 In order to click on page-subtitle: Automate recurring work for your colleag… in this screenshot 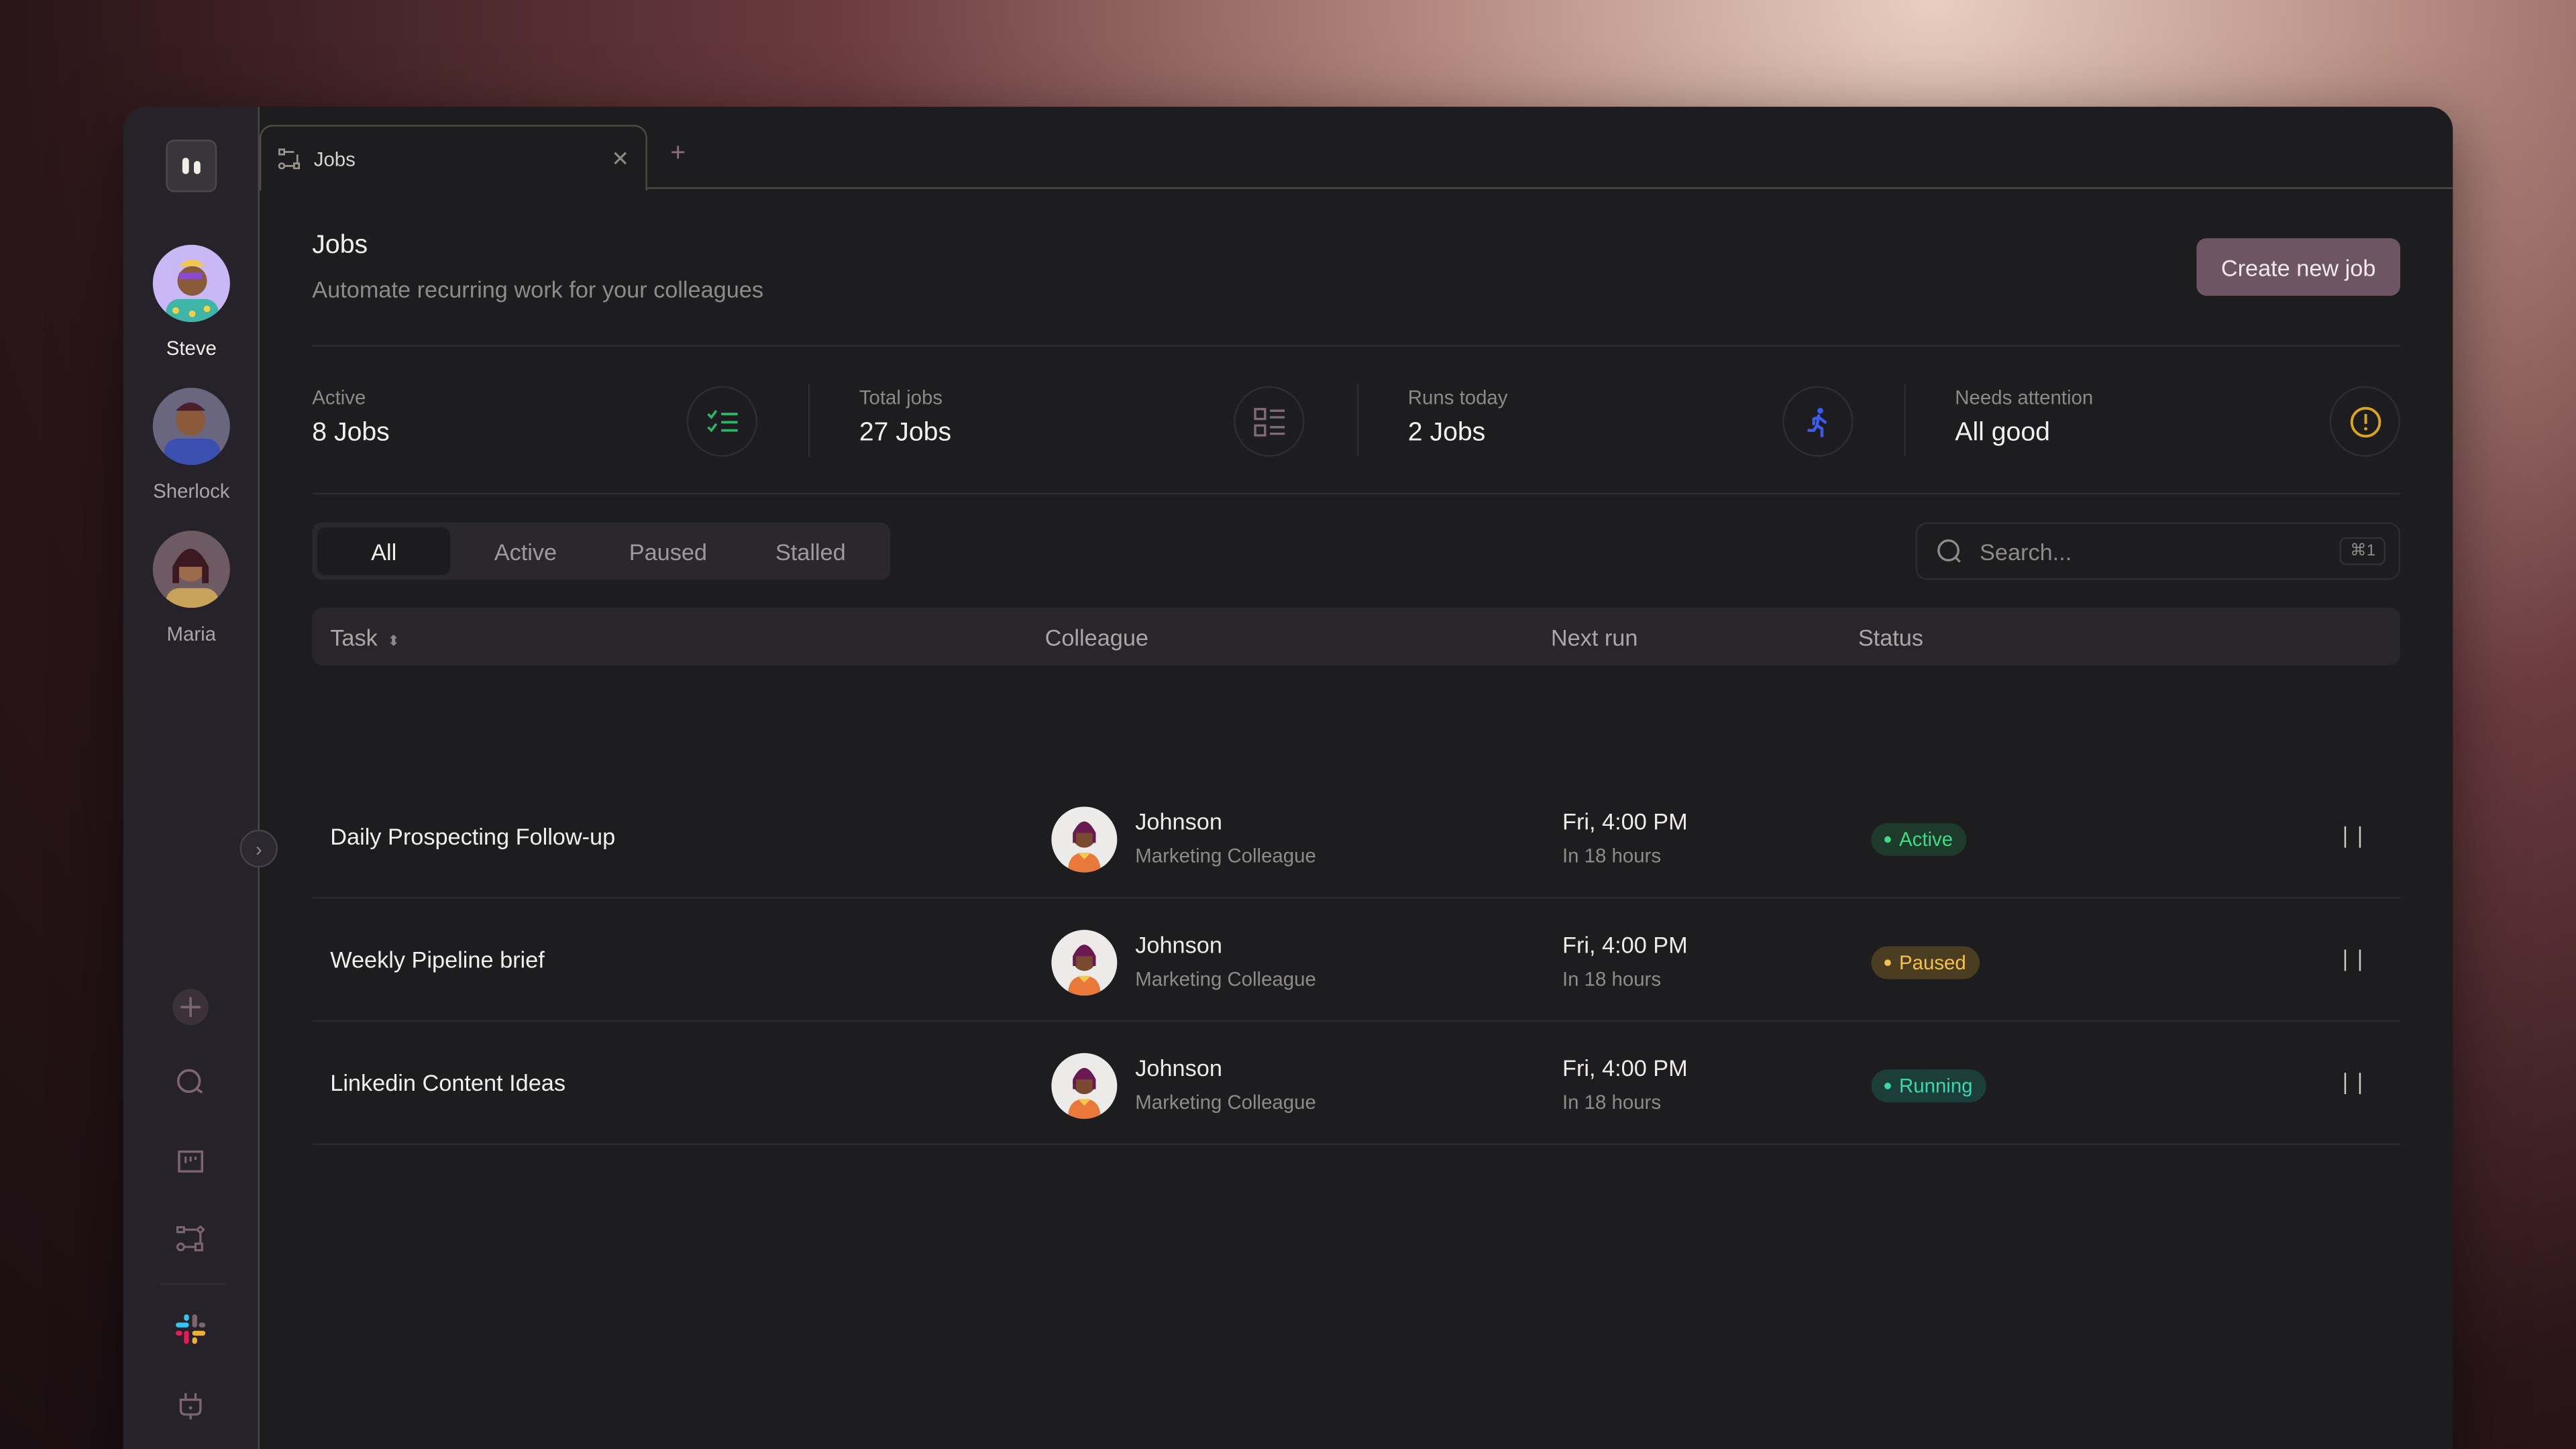, I will do `click(538, 289)`.